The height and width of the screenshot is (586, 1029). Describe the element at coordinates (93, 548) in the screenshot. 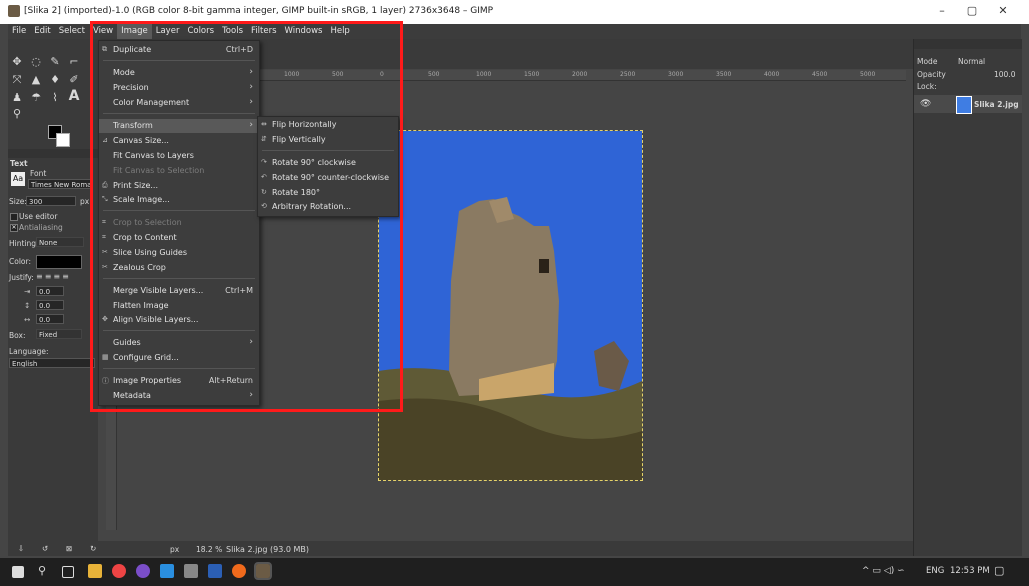

I see `reset-options-icon: ↻` at that location.